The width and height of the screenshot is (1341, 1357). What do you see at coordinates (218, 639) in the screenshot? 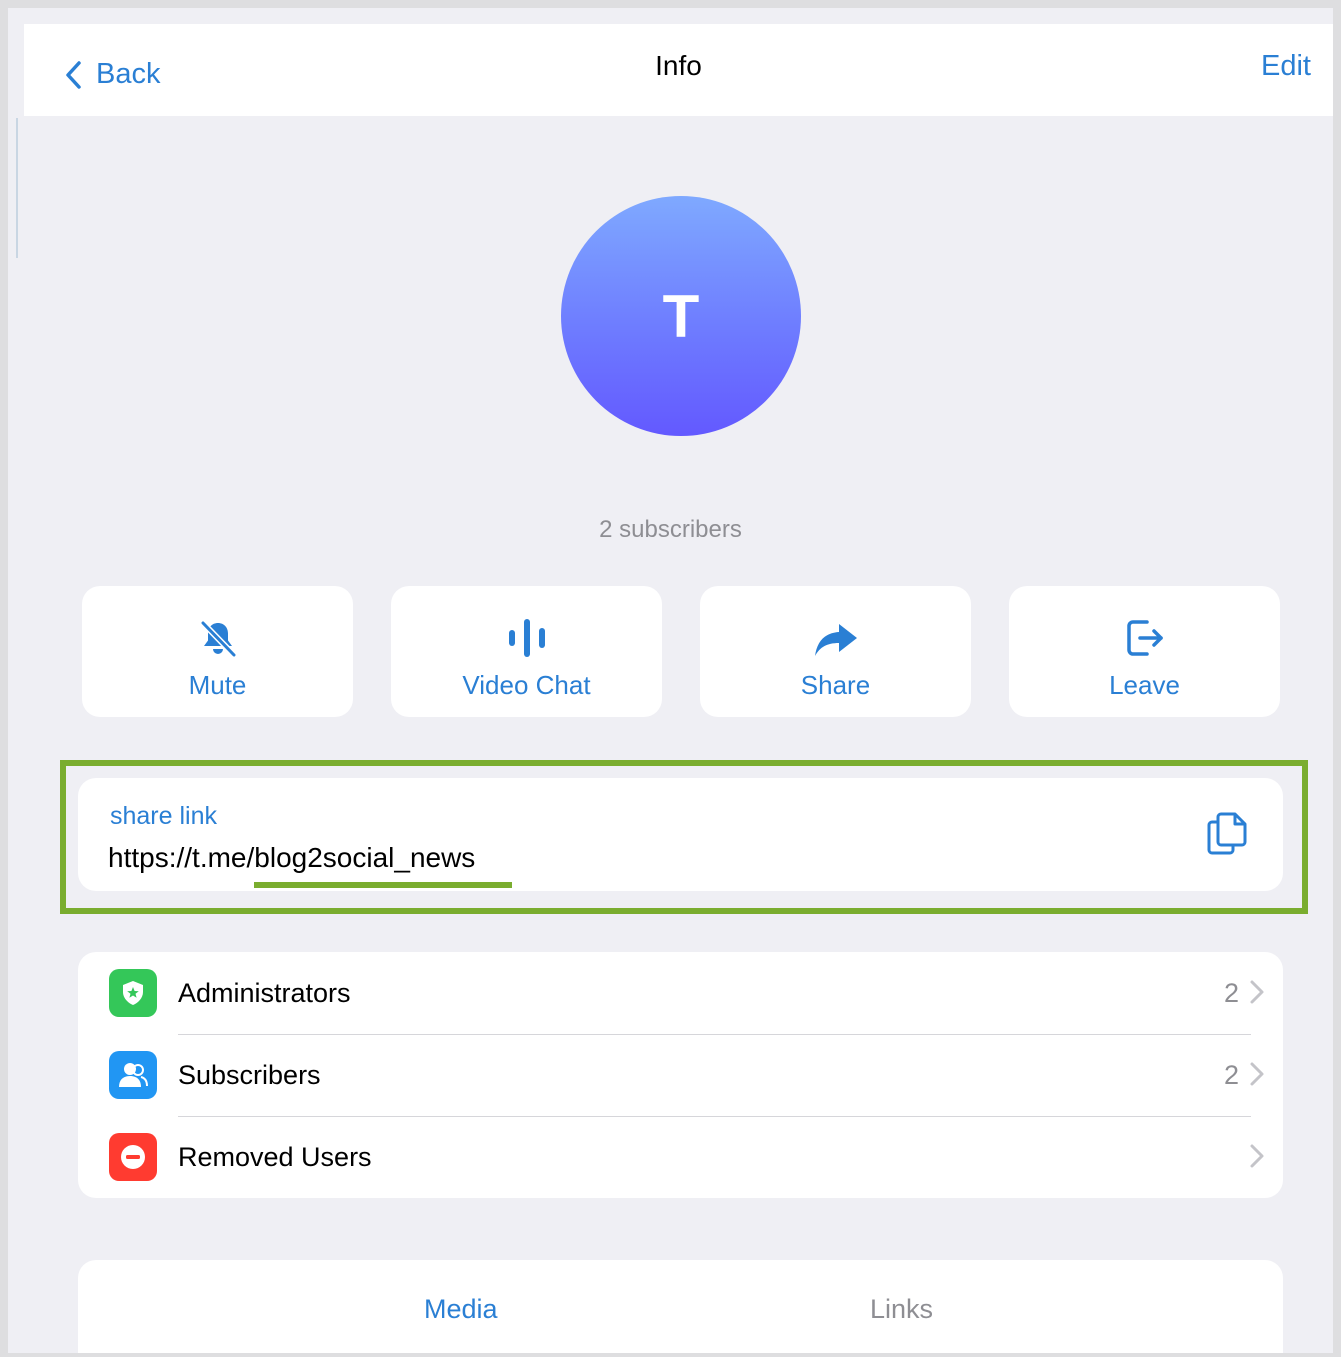
I see `bell-slash-icon` at bounding box center [218, 639].